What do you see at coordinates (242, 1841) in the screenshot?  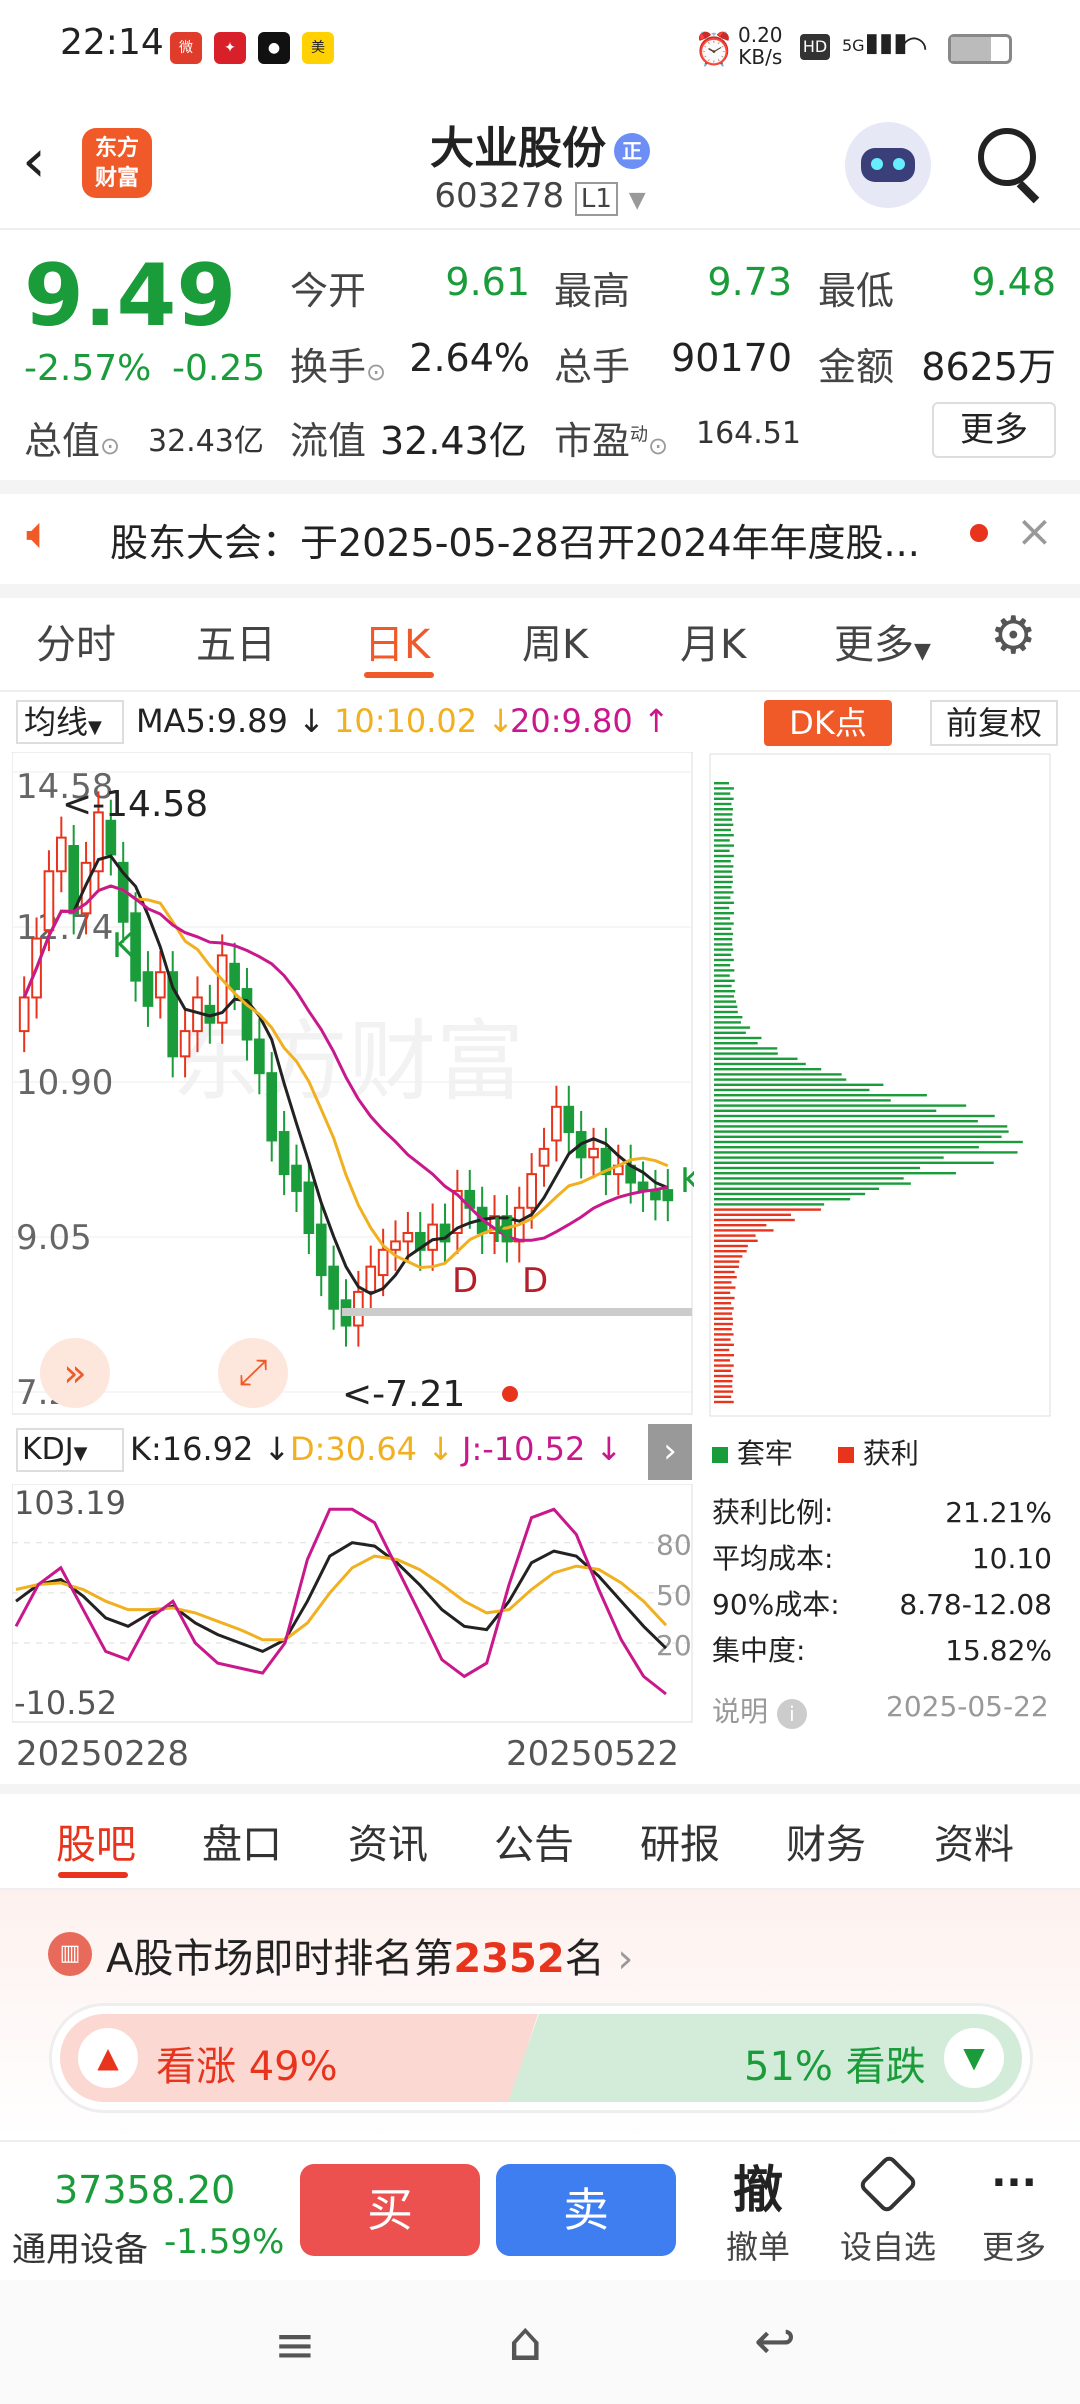 I see `tab-pankou: 盘口` at bounding box center [242, 1841].